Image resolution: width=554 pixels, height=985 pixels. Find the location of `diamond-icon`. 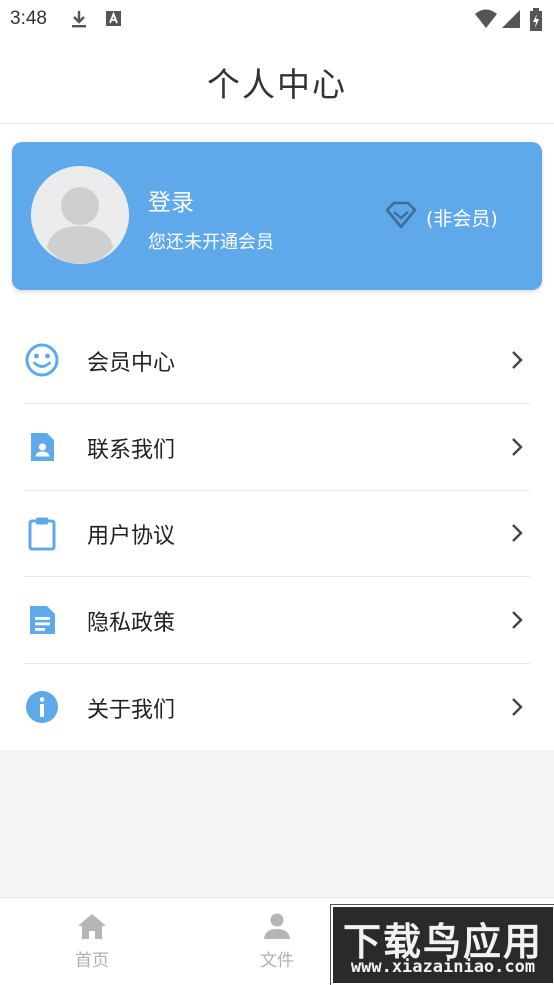

diamond-icon is located at coordinates (401, 217).